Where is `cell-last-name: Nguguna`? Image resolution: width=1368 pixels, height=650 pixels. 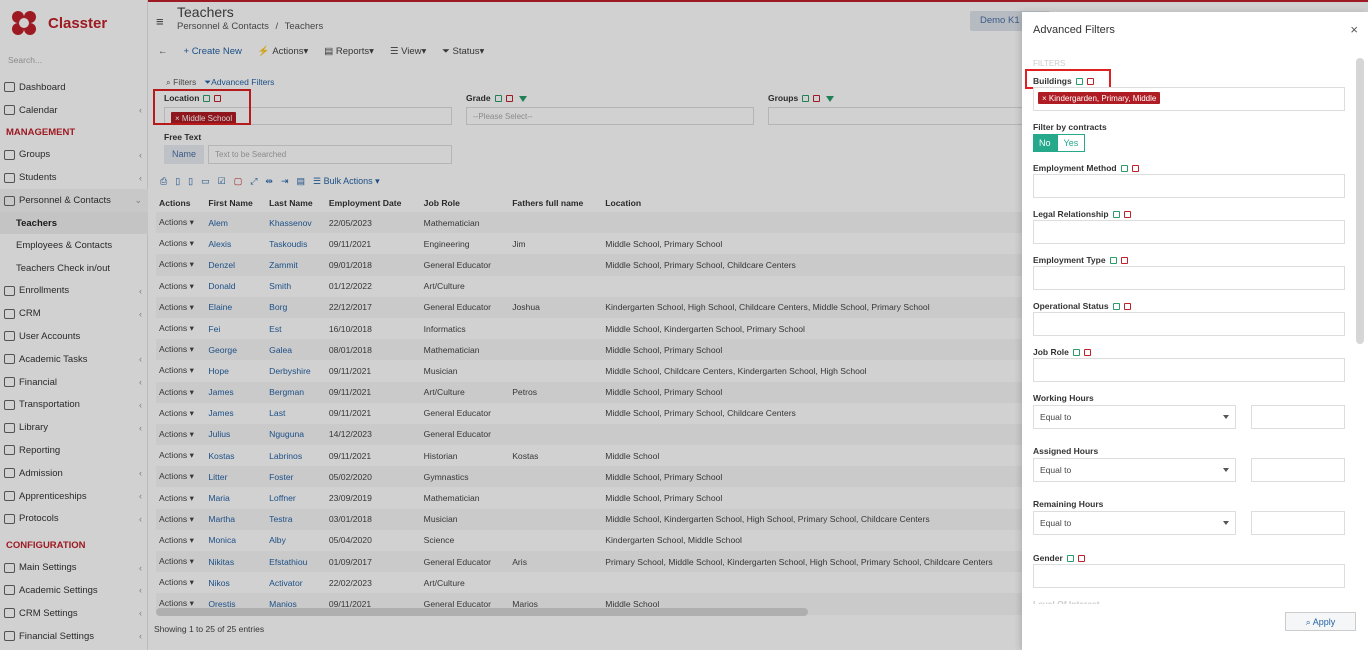
cell-last-name: Nguguna is located at coordinates (296, 434).